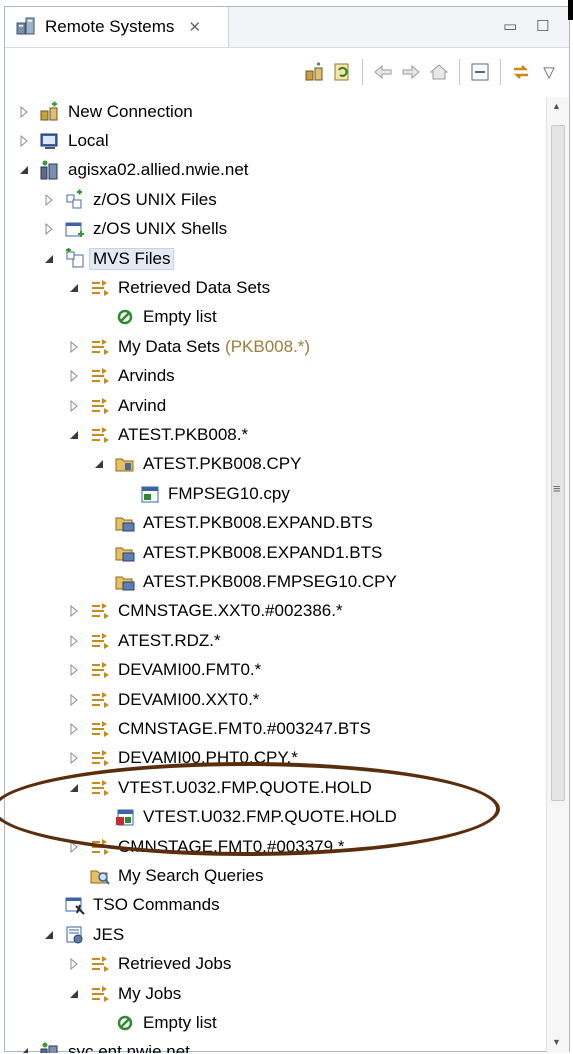  What do you see at coordinates (190, 670) in the screenshot?
I see `tree-item-label: DEVAMI00.FMT0.*` at bounding box center [190, 670].